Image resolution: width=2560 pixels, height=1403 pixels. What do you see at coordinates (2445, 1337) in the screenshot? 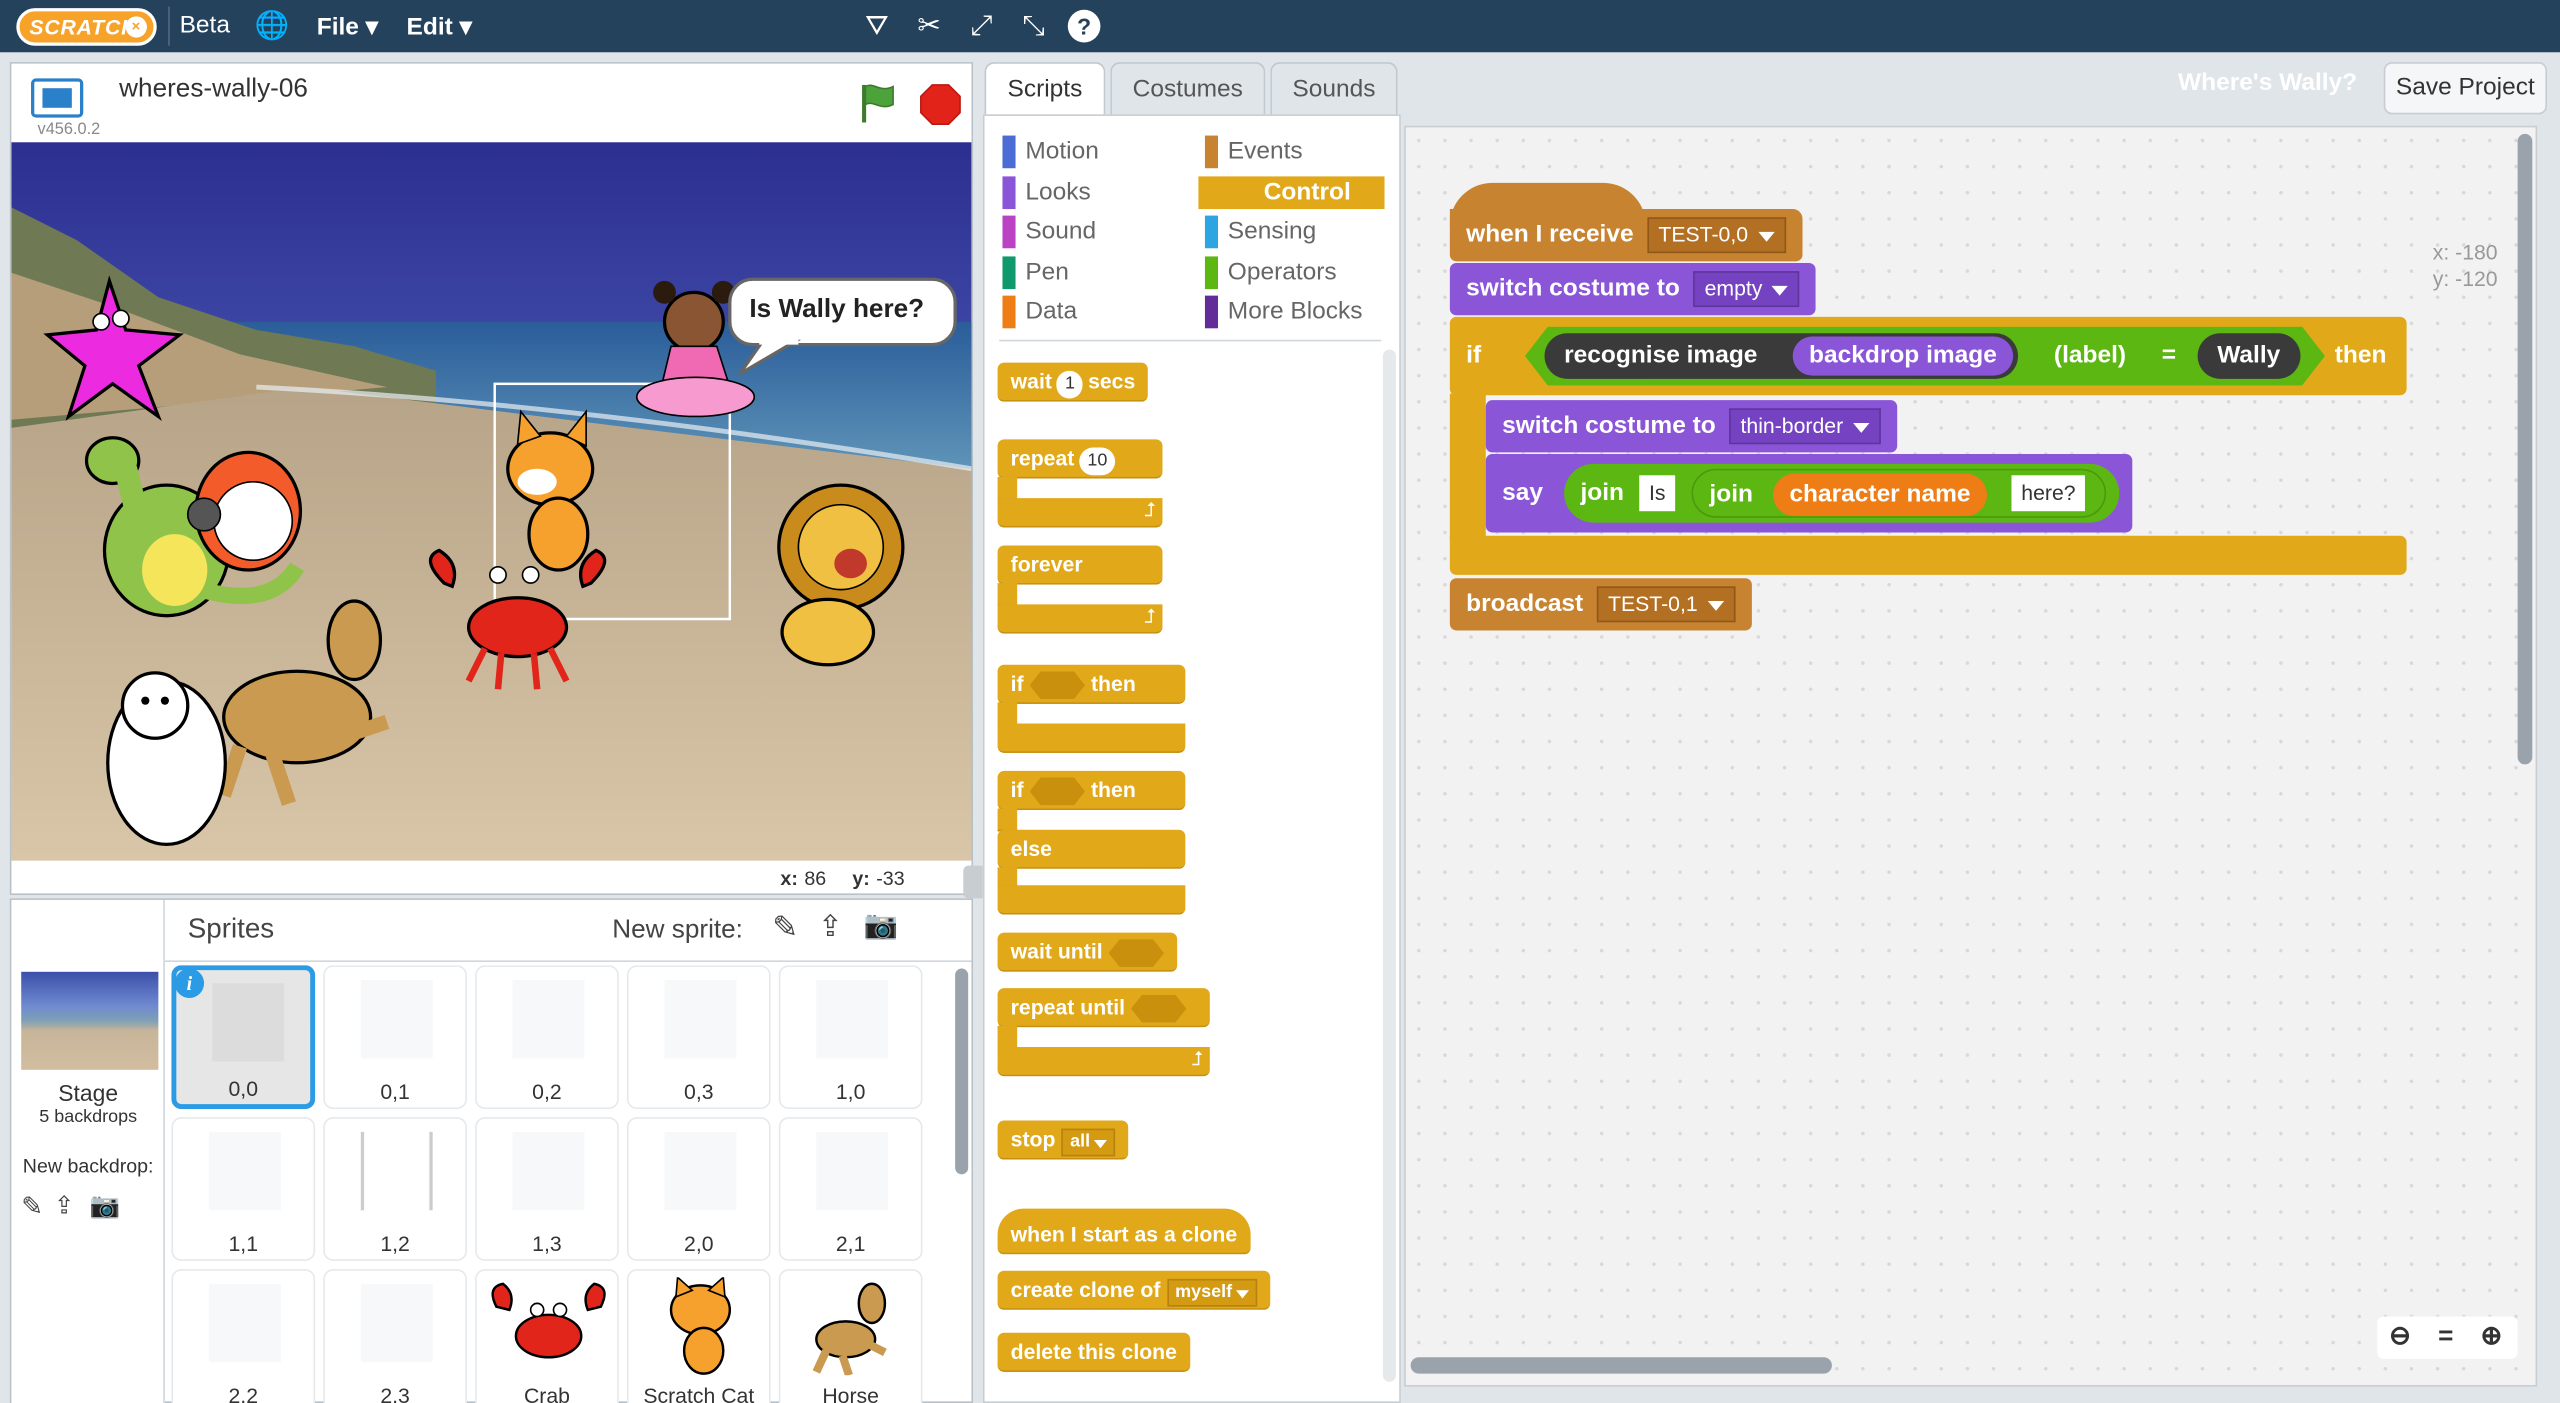
I see `zoom-reset-icon: =` at bounding box center [2445, 1337].